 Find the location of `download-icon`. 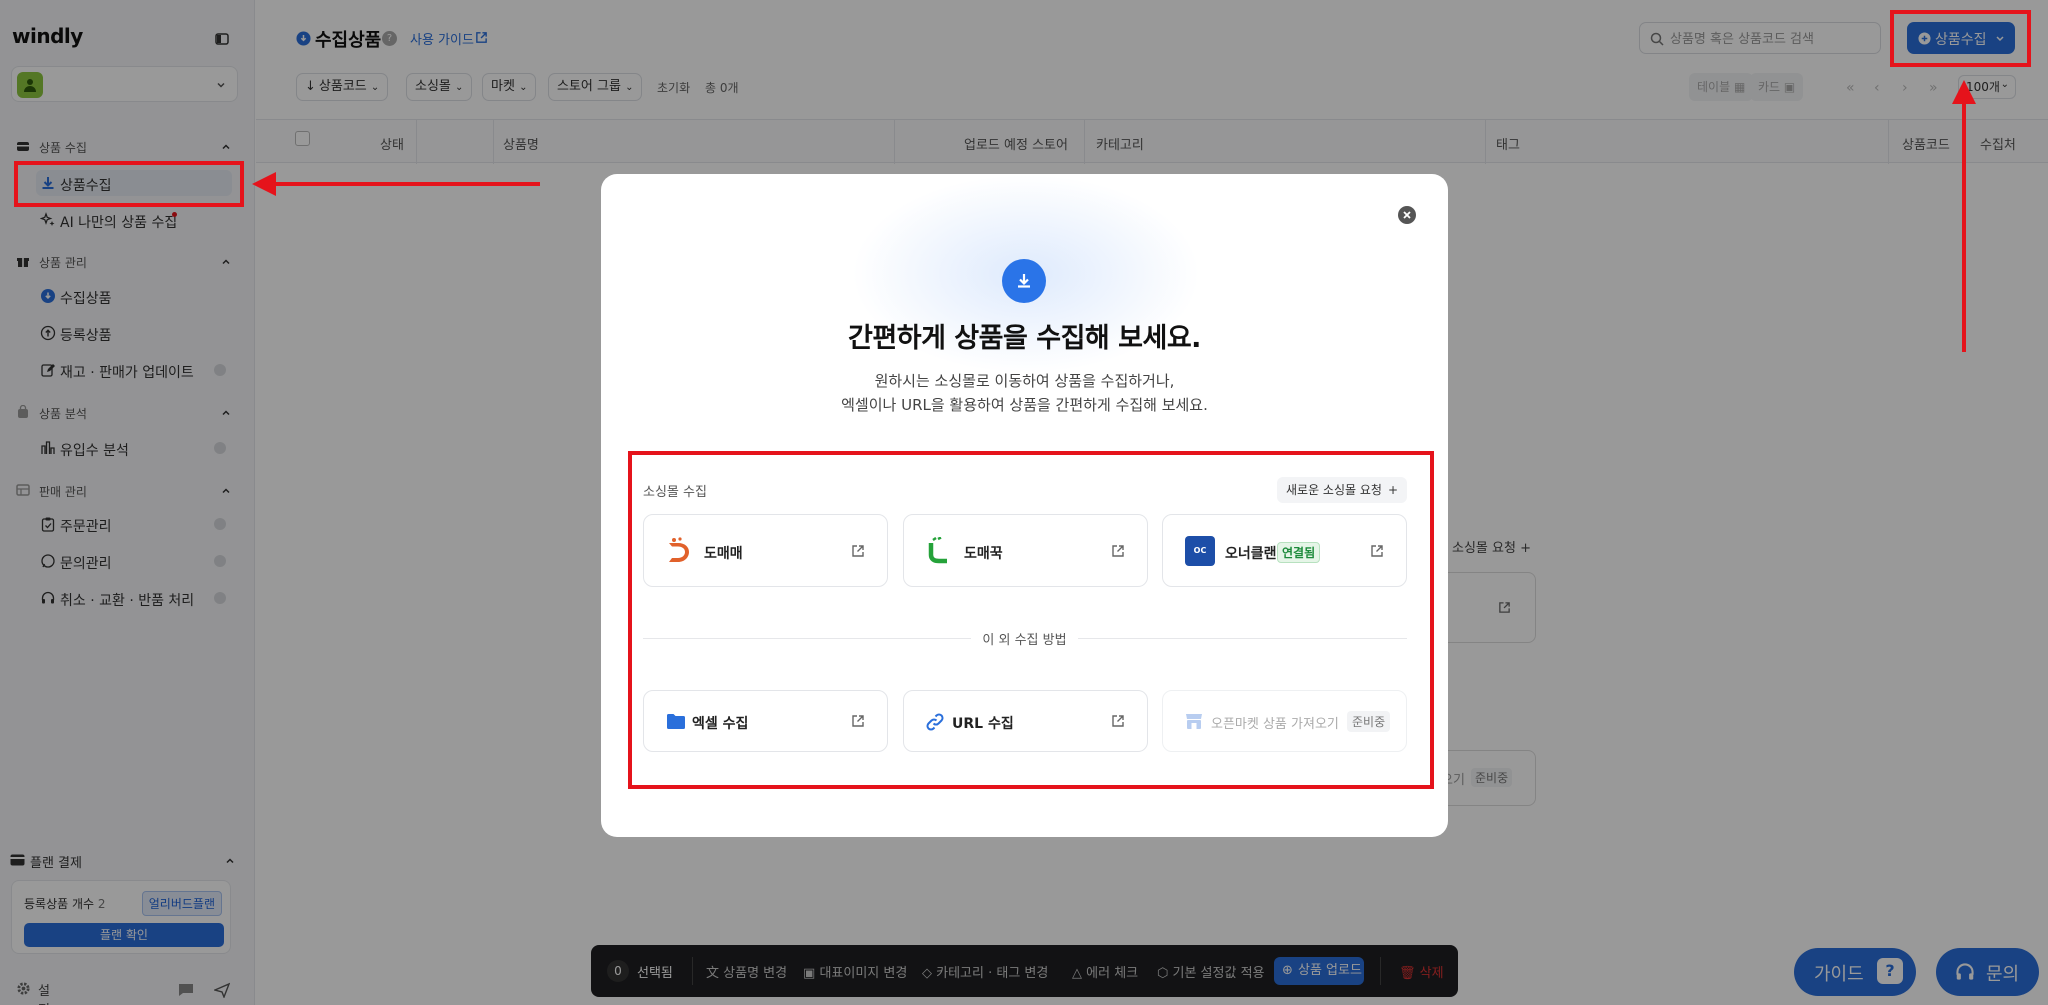

download-icon is located at coordinates (1024, 281).